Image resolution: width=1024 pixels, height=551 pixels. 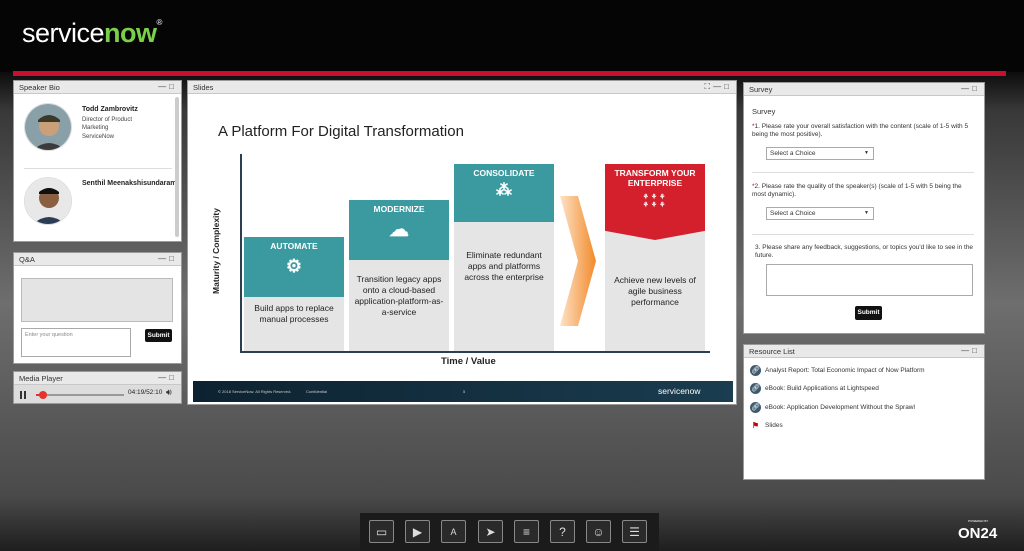 What do you see at coordinates (509, 73) in the screenshot?
I see `accent-bar` at bounding box center [509, 73].